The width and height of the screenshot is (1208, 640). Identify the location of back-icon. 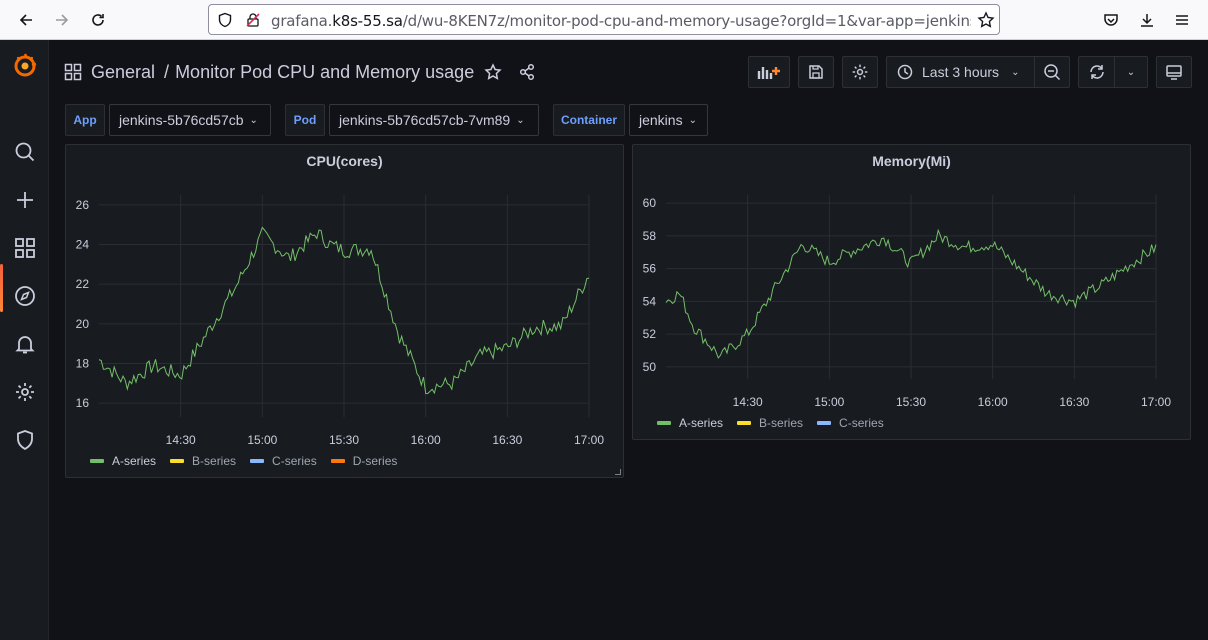
(26, 20).